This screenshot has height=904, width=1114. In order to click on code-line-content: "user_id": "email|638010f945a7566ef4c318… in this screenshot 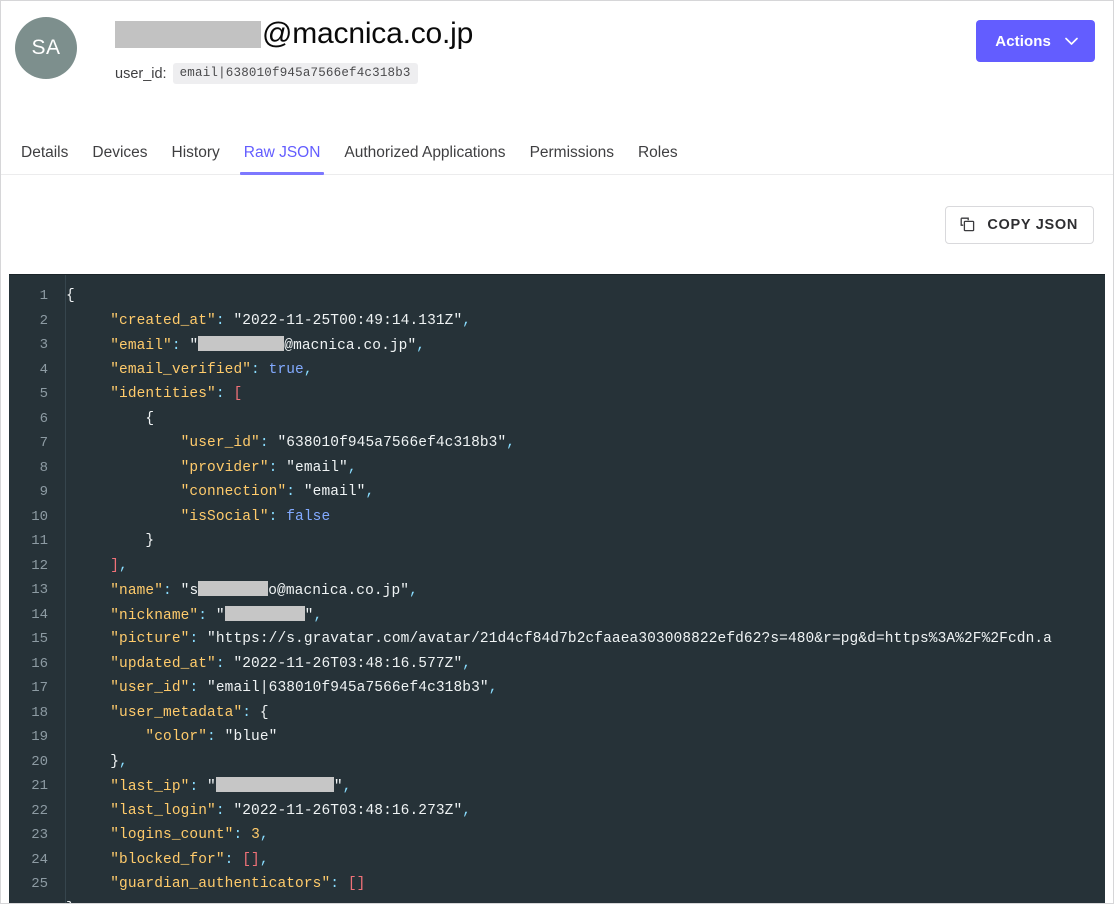, I will do `click(277, 688)`.